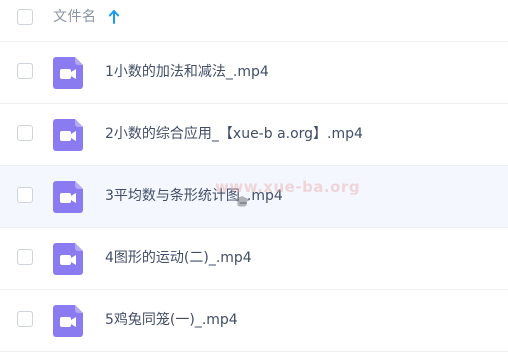 This screenshot has width=508, height=355. I want to click on filename-column-header: 文件名, so click(75, 17).